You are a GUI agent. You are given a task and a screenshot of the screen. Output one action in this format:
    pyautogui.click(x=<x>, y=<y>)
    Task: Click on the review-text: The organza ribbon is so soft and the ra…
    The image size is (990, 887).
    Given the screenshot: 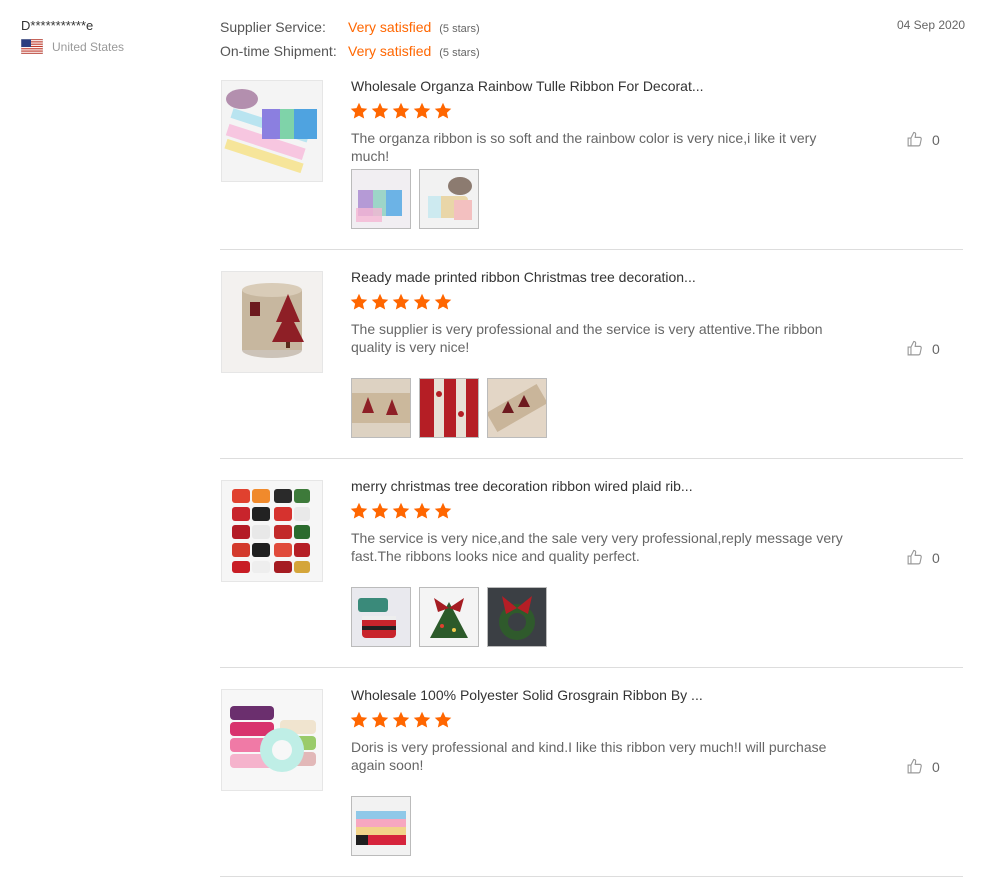 What is the action you would take?
    pyautogui.click(x=584, y=147)
    